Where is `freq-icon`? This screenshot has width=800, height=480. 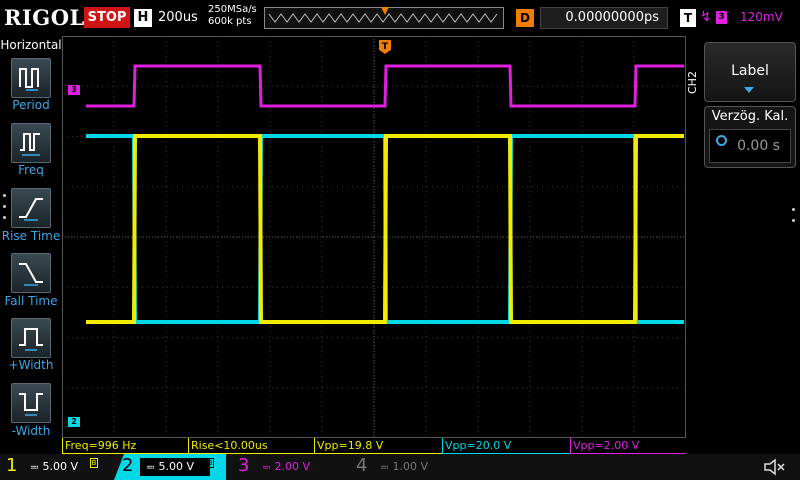 freq-icon is located at coordinates (30, 144).